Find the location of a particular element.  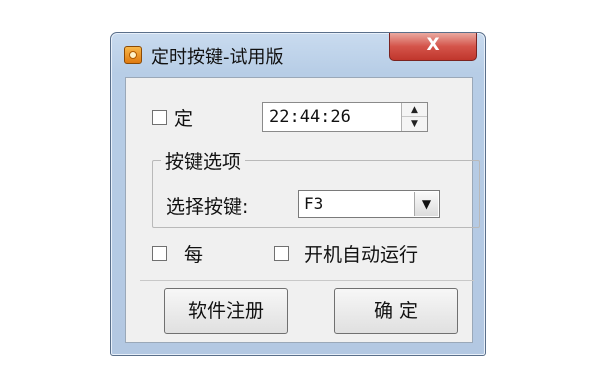

timer-app-icon is located at coordinates (133, 55).